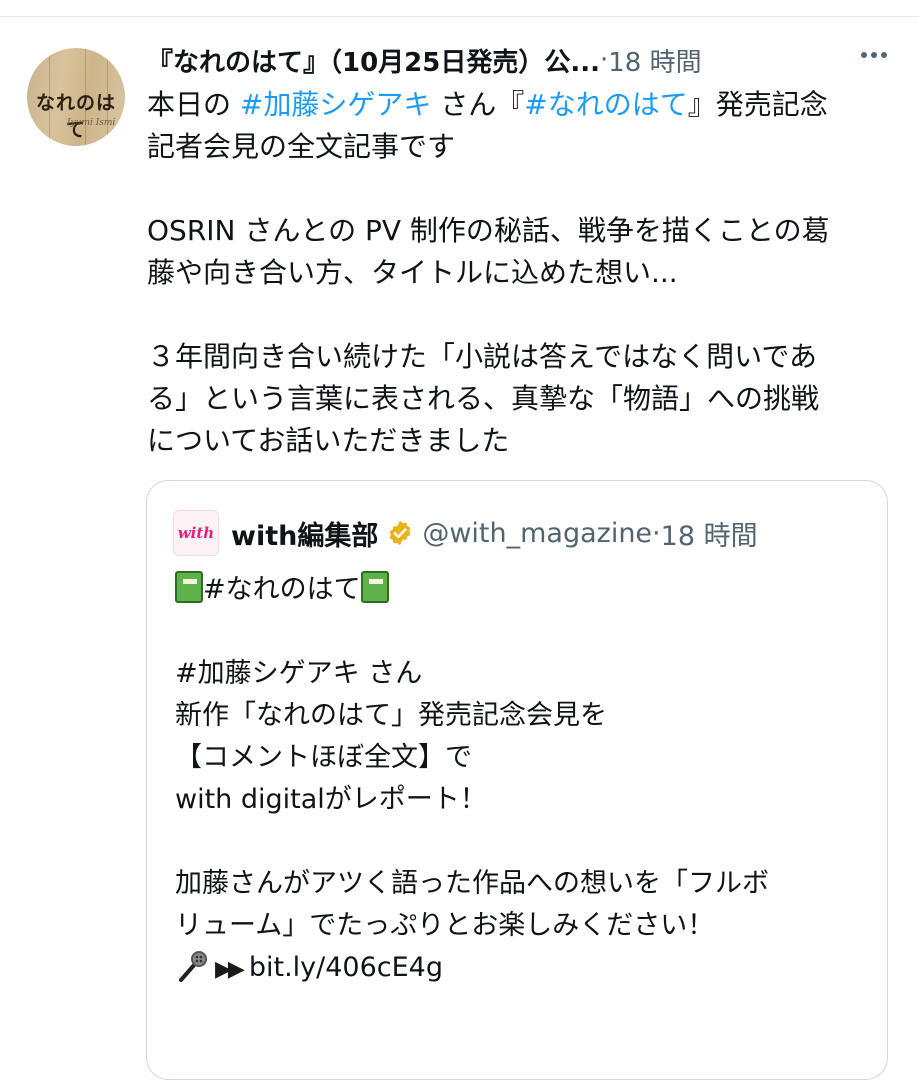 This screenshot has height=1080, width=919. I want to click on quoted-text-line: #加藤シゲアキ さん, so click(299, 673).